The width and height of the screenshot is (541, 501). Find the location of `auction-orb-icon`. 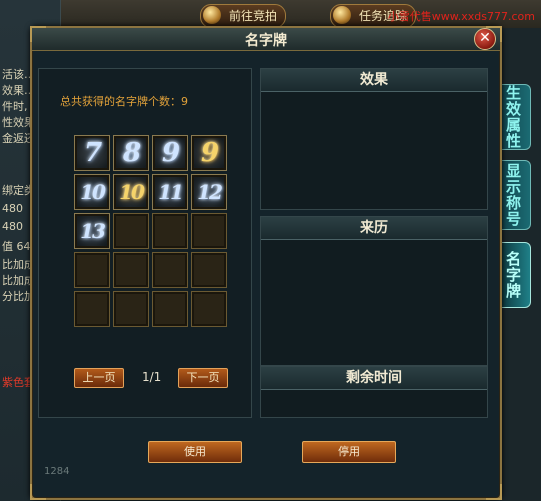

auction-orb-icon is located at coordinates (212, 15).